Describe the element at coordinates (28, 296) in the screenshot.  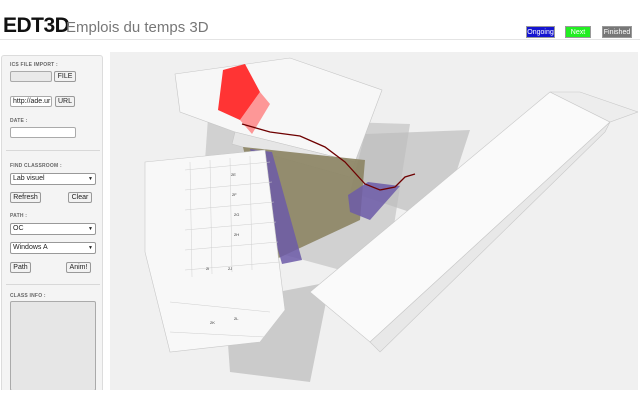
I see `class-info-label: CLASS INFO :` at that location.